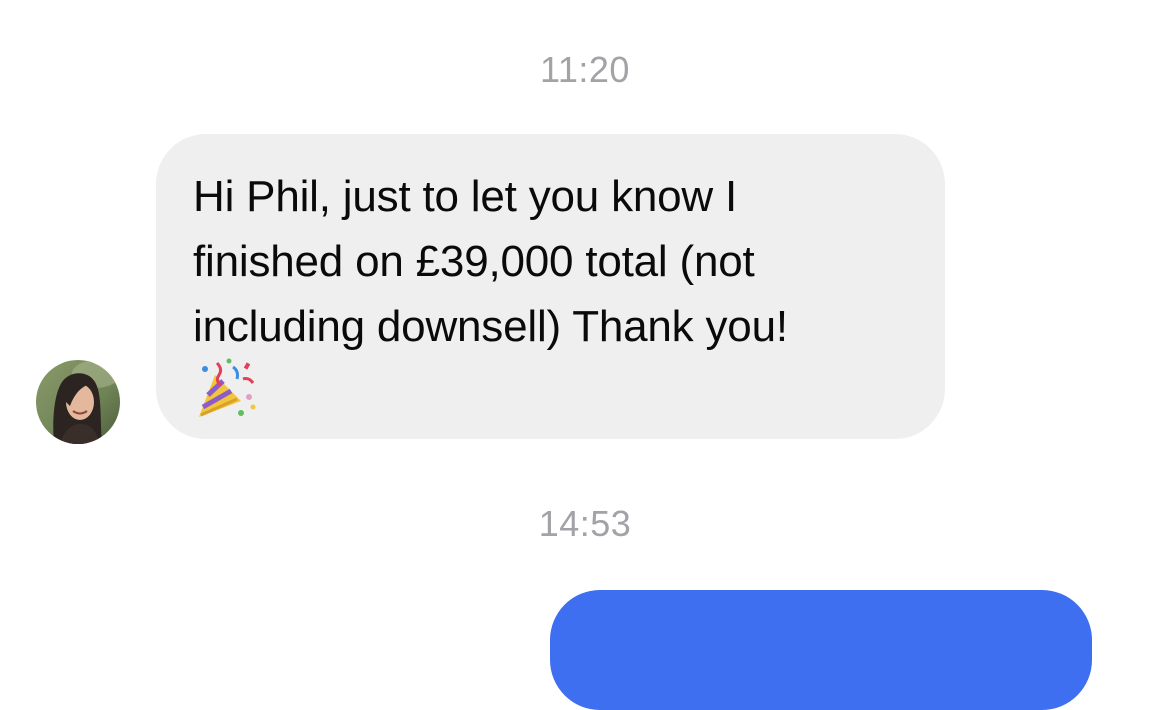 Image resolution: width=1170 pixels, height=710 pixels. I want to click on avatar-photo, so click(78, 402).